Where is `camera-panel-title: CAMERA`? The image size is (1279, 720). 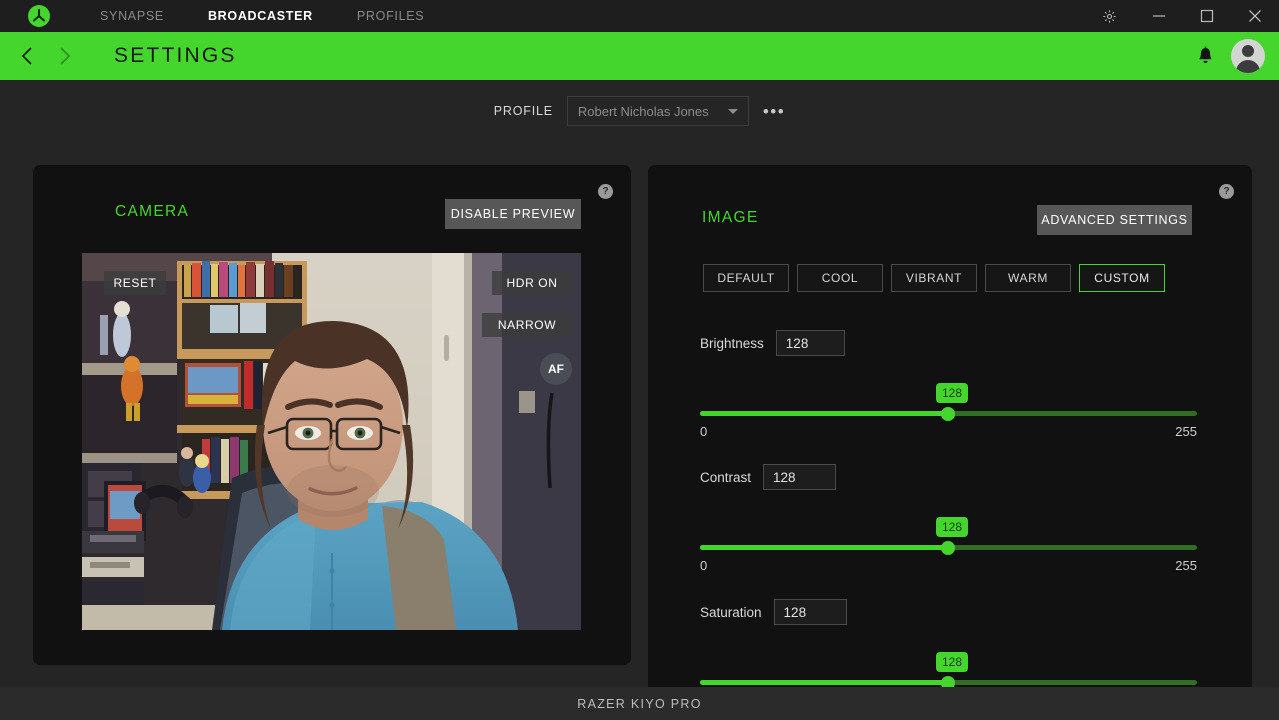 camera-panel-title: CAMERA is located at coordinates (152, 211).